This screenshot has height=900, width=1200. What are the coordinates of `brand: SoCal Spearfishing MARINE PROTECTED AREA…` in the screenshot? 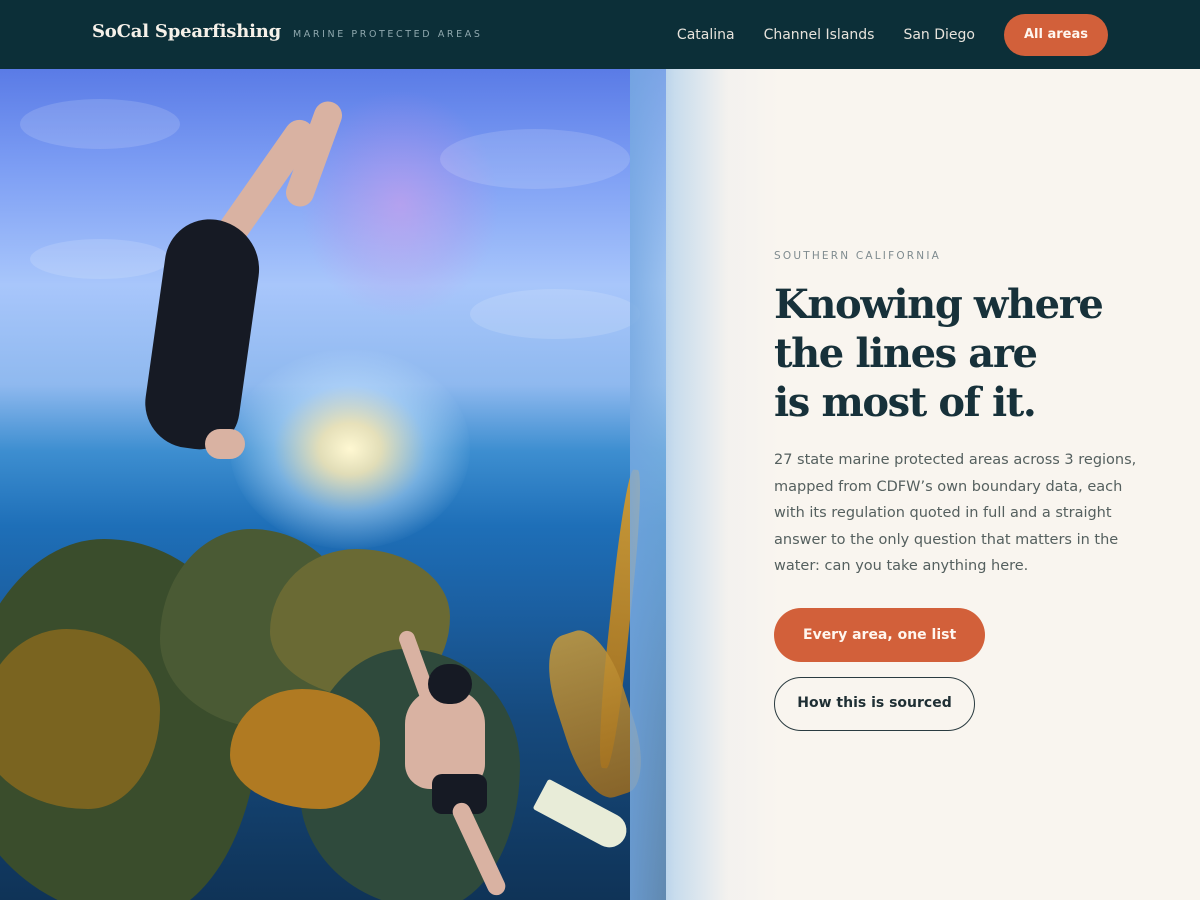 It's located at (287, 31).